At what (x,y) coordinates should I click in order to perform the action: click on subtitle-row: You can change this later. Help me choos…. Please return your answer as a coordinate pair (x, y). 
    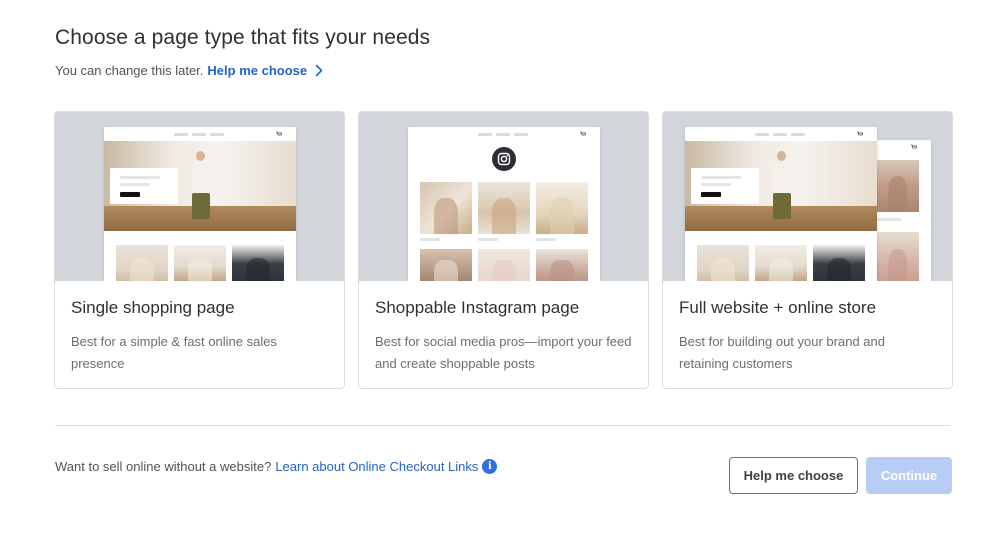
    Looking at the image, I should click on (189, 70).